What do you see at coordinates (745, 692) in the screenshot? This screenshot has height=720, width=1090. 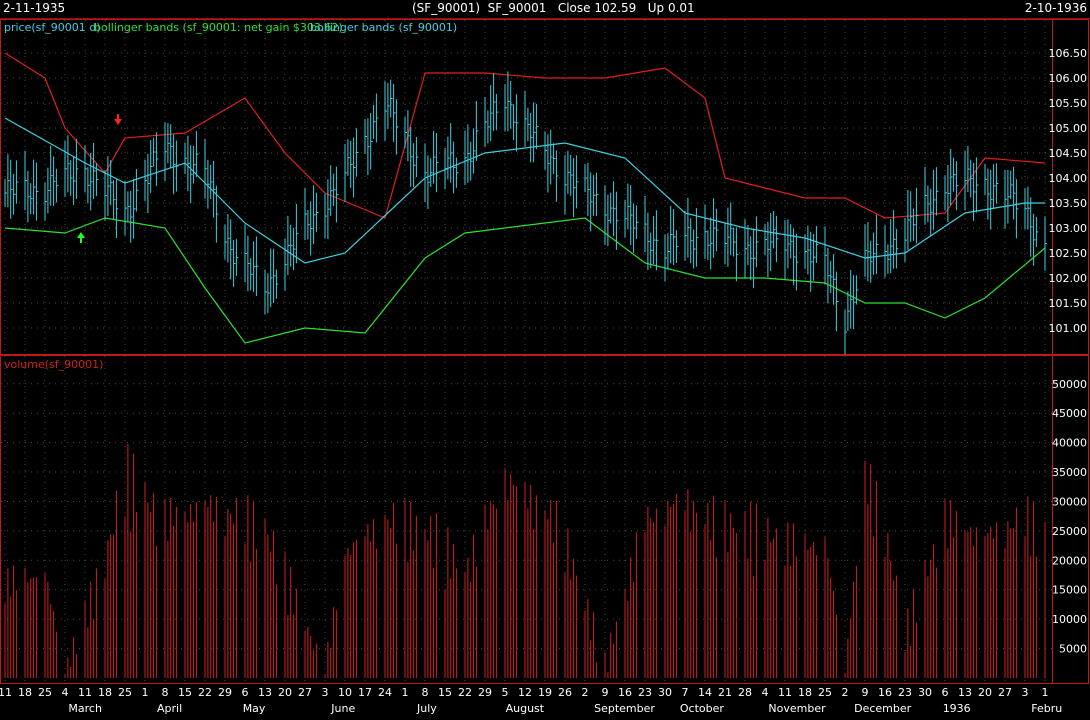 I see `day-tick-label: 28` at bounding box center [745, 692].